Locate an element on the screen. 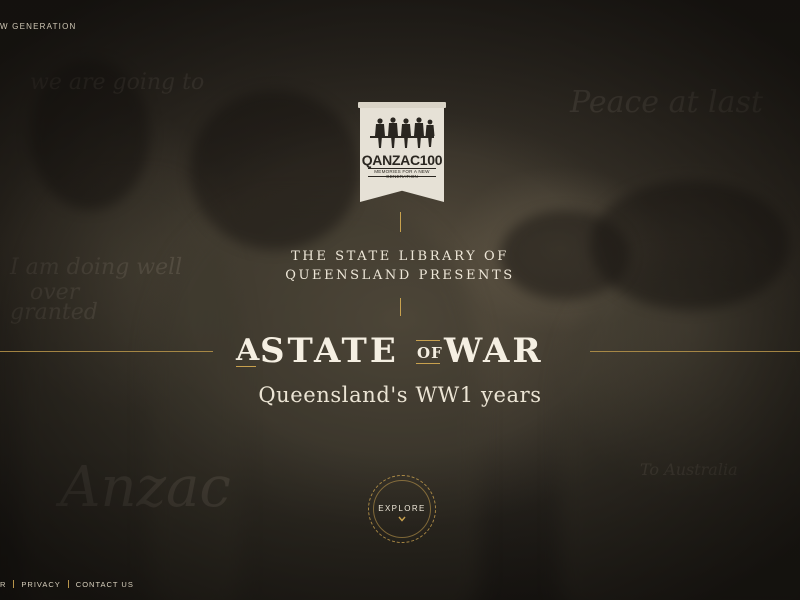 The width and height of the screenshot is (800, 600). header-tagline: W GENERATION is located at coordinates (38, 26).